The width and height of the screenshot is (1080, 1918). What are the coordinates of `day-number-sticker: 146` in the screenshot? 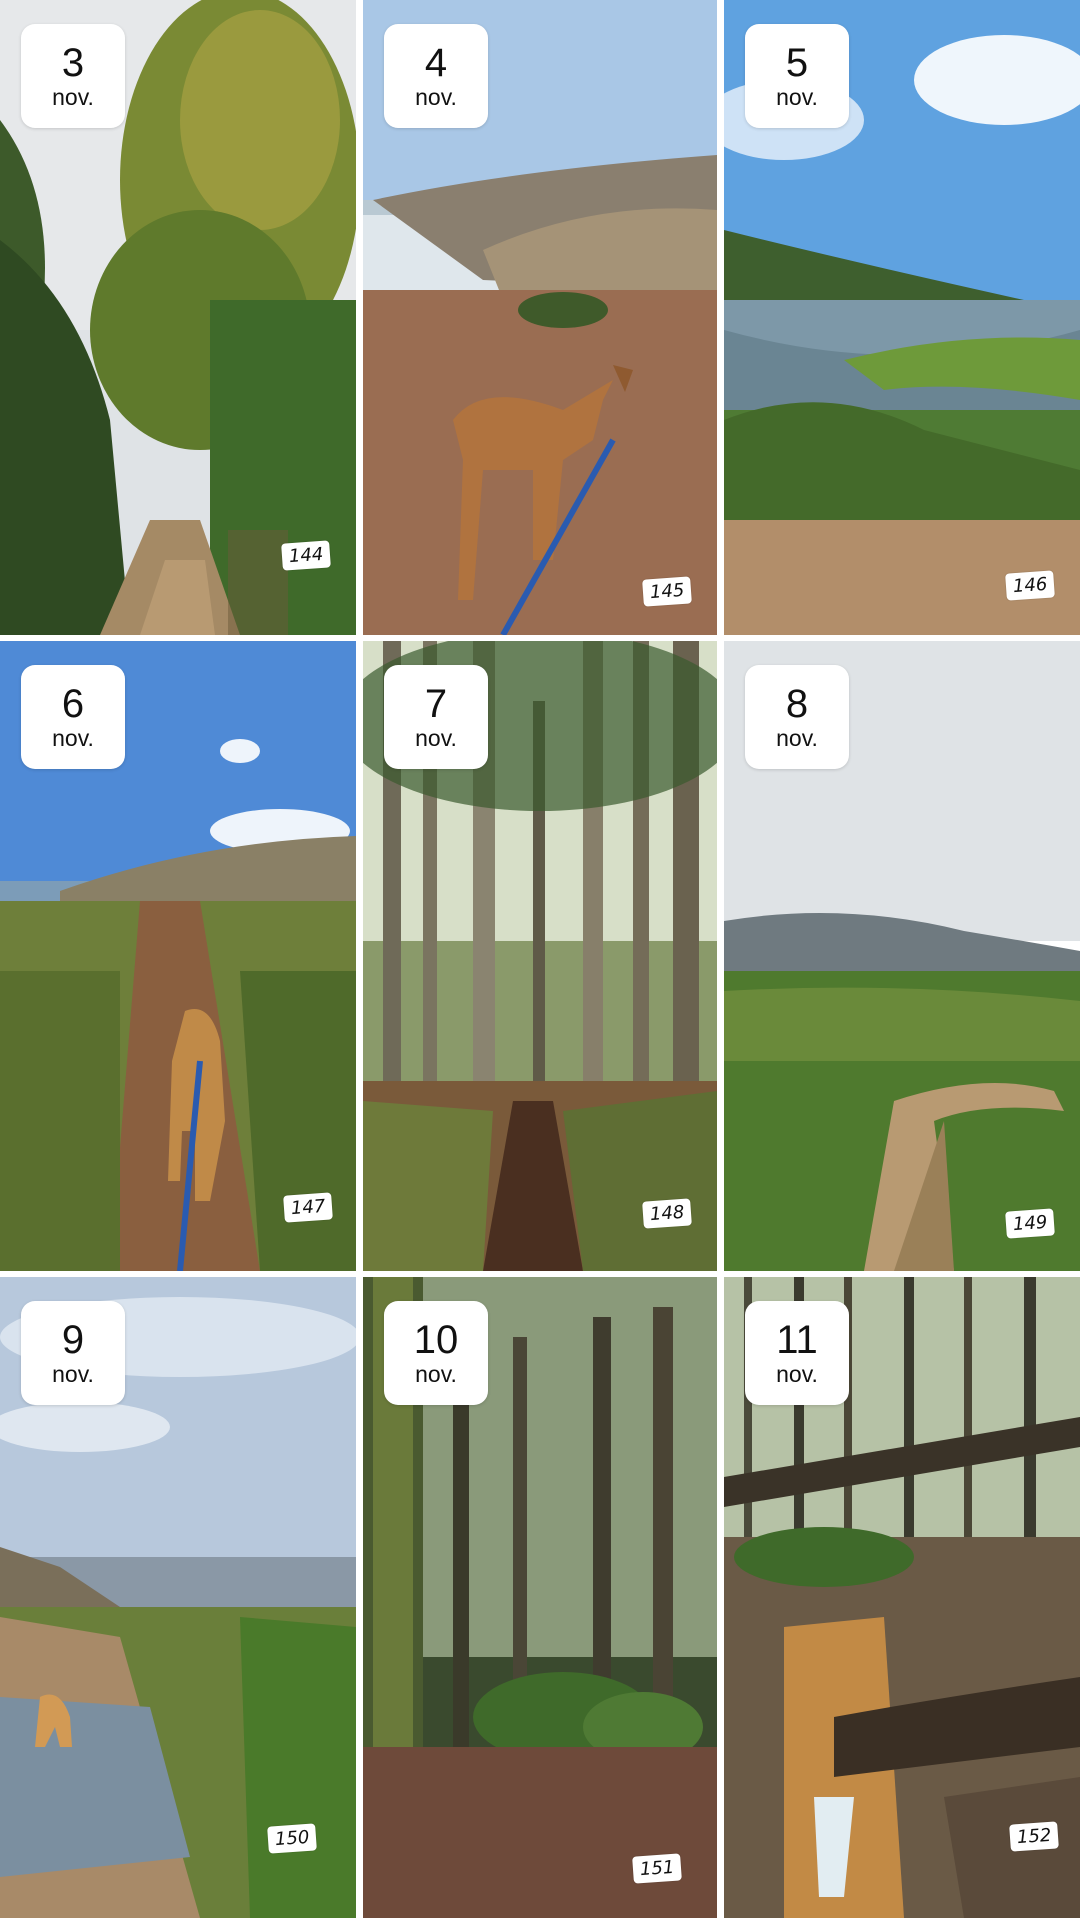 It's located at (1029, 585).